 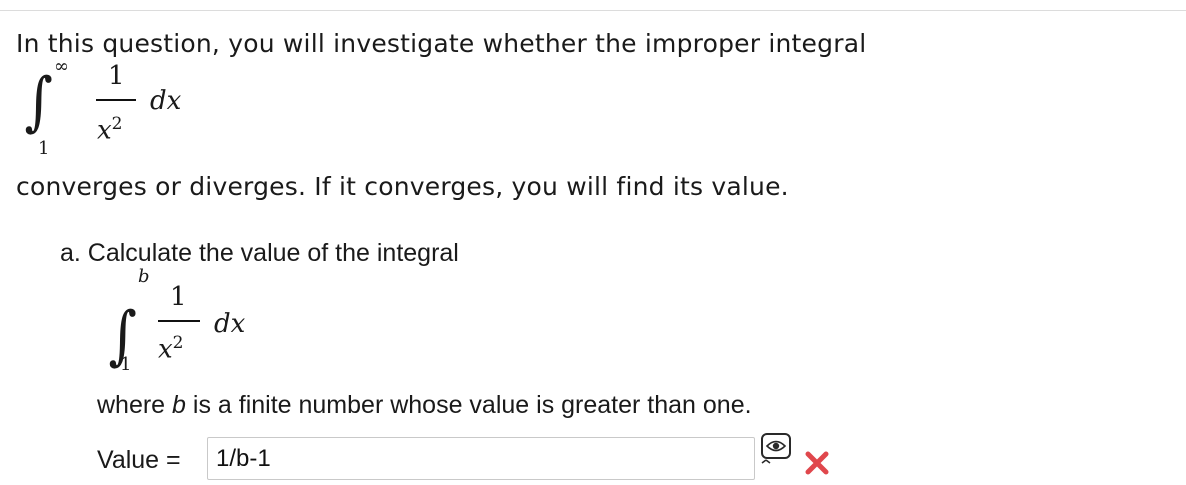 What do you see at coordinates (38, 102) in the screenshot?
I see `integral-sign: ∫` at bounding box center [38, 102].